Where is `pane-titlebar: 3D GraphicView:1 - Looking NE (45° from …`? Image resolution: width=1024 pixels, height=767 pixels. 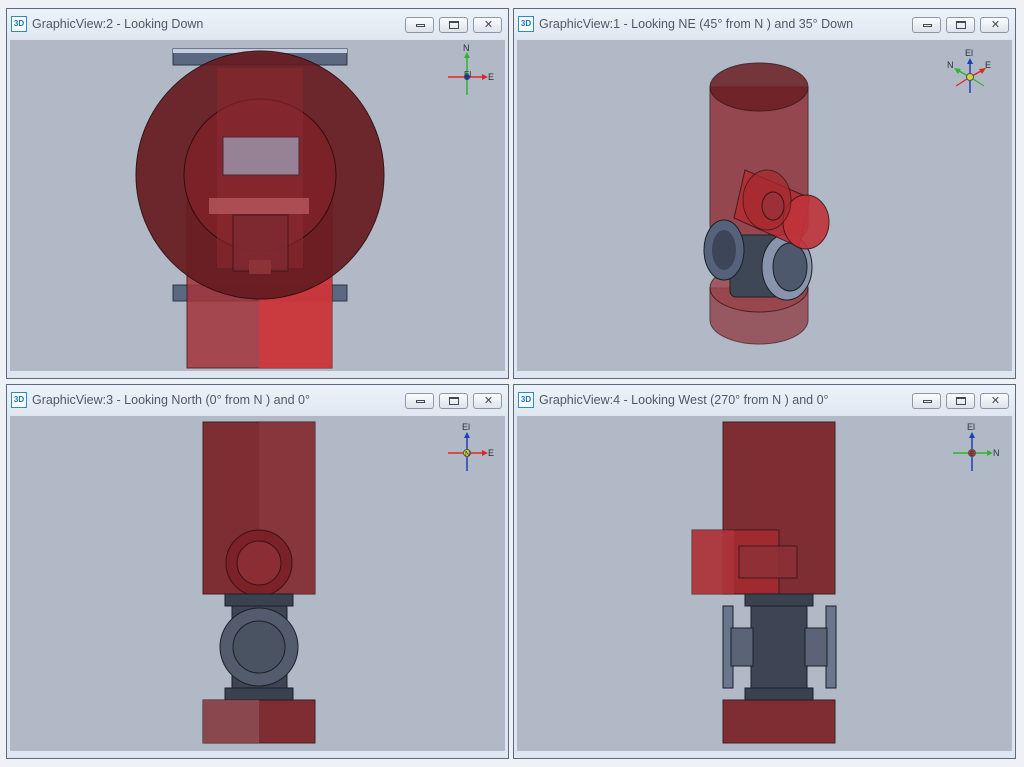 pane-titlebar: 3D GraphicView:1 - Looking NE (45° from … is located at coordinates (764, 24).